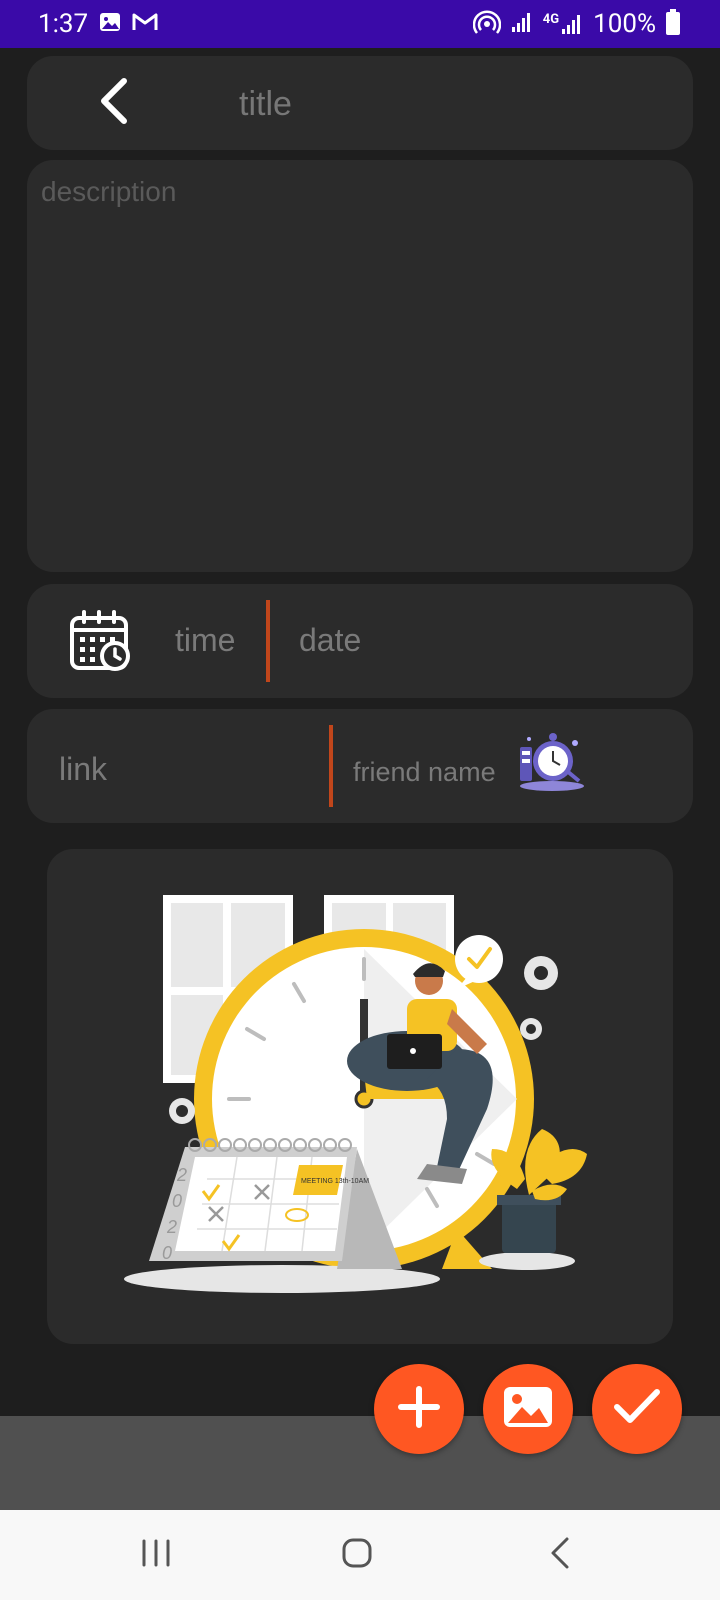 This screenshot has height=1600, width=720. I want to click on system-nav-bar, so click(360, 1555).